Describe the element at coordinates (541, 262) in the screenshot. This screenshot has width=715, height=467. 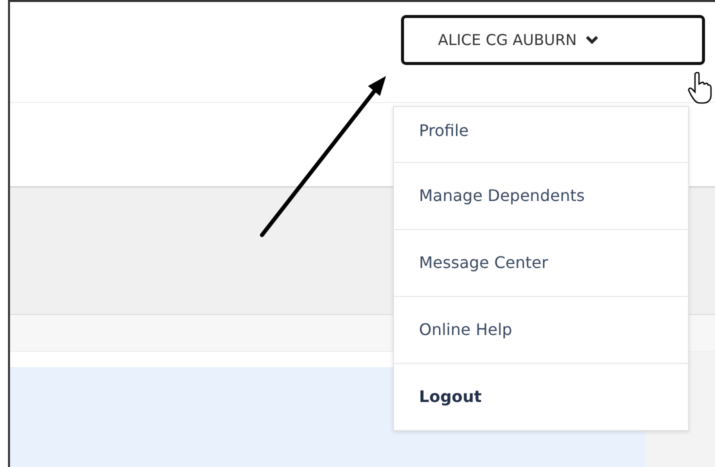
I see `menu-item: Message Center` at that location.